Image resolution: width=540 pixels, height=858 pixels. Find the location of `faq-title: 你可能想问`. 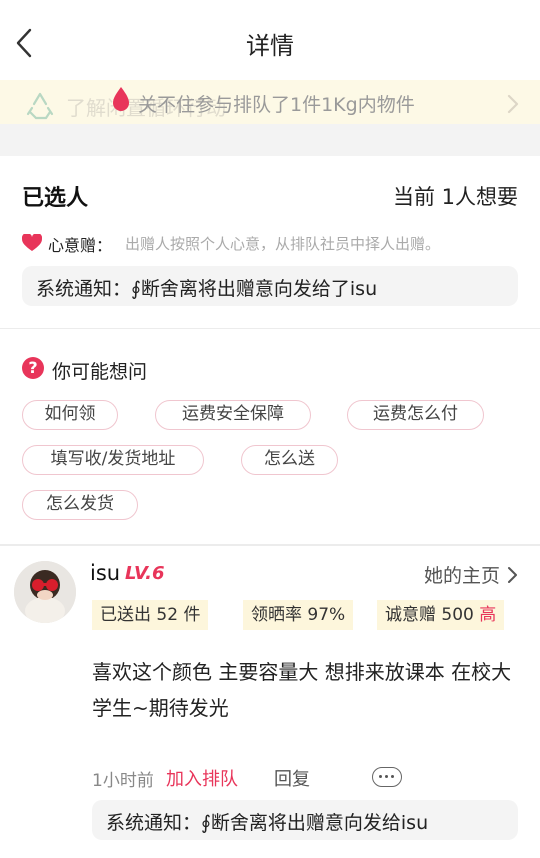

faq-title: 你可能想问 is located at coordinates (100, 372).